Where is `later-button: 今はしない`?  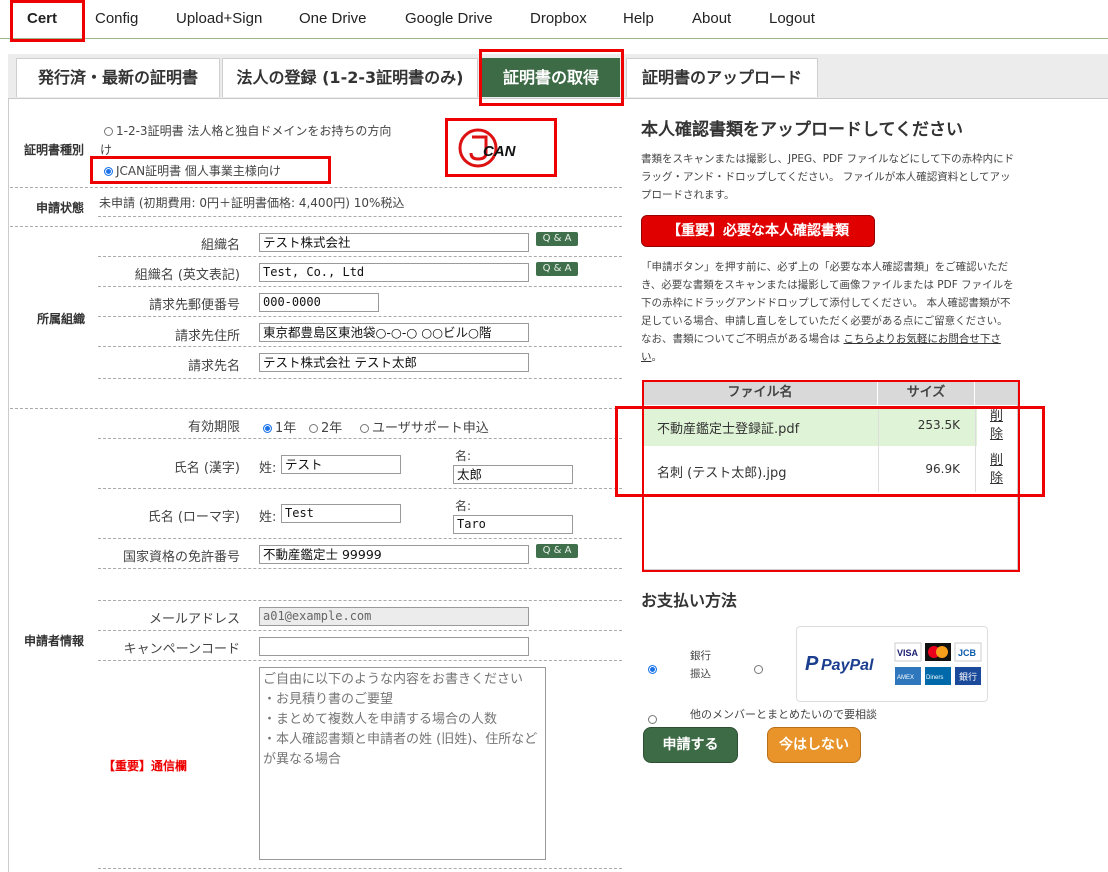 later-button: 今はしない is located at coordinates (814, 745).